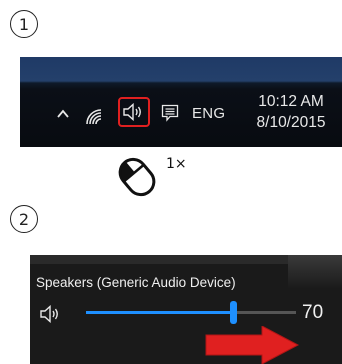 The image size is (342, 364). Describe the element at coordinates (233, 312) in the screenshot. I see `volume-slider-thumb` at that location.